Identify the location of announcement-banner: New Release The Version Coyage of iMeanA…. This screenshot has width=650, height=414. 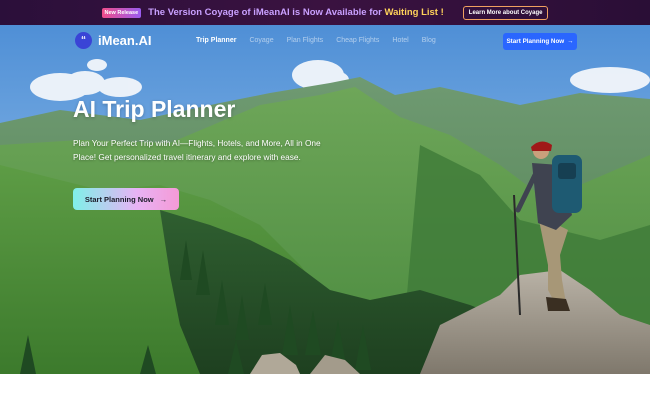
(325, 12).